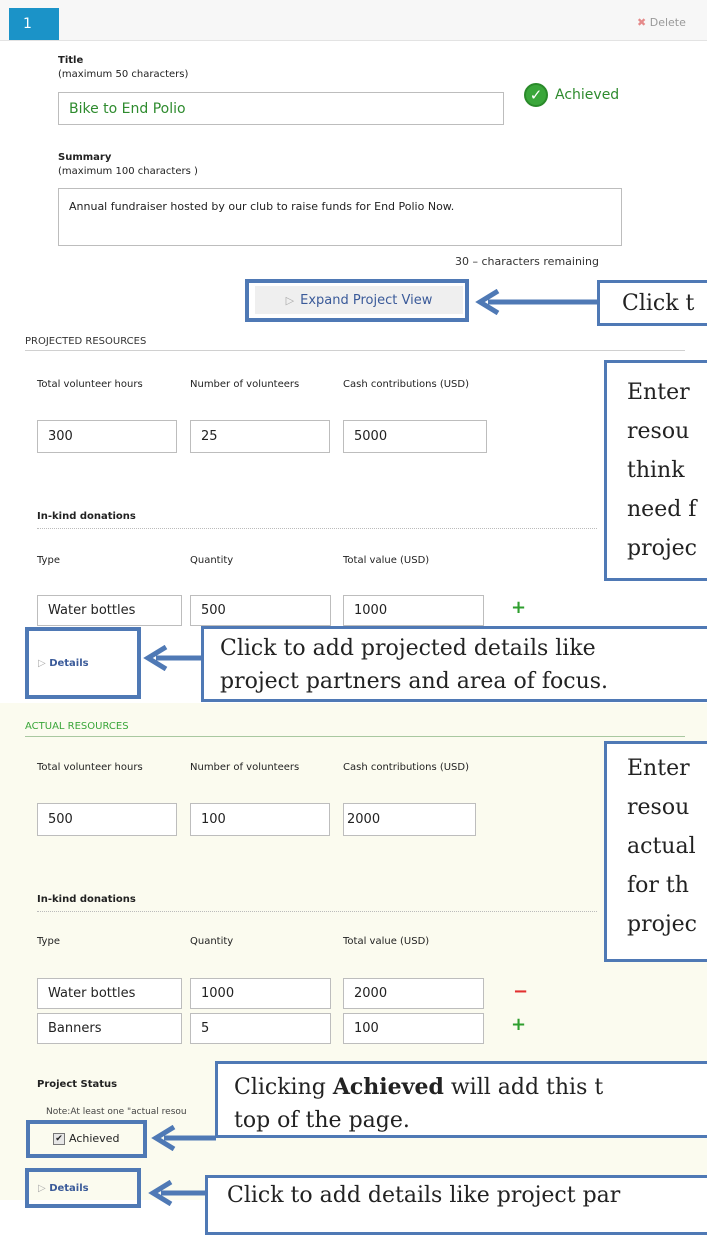  I want to click on project-number-badge: 1, so click(34, 24).